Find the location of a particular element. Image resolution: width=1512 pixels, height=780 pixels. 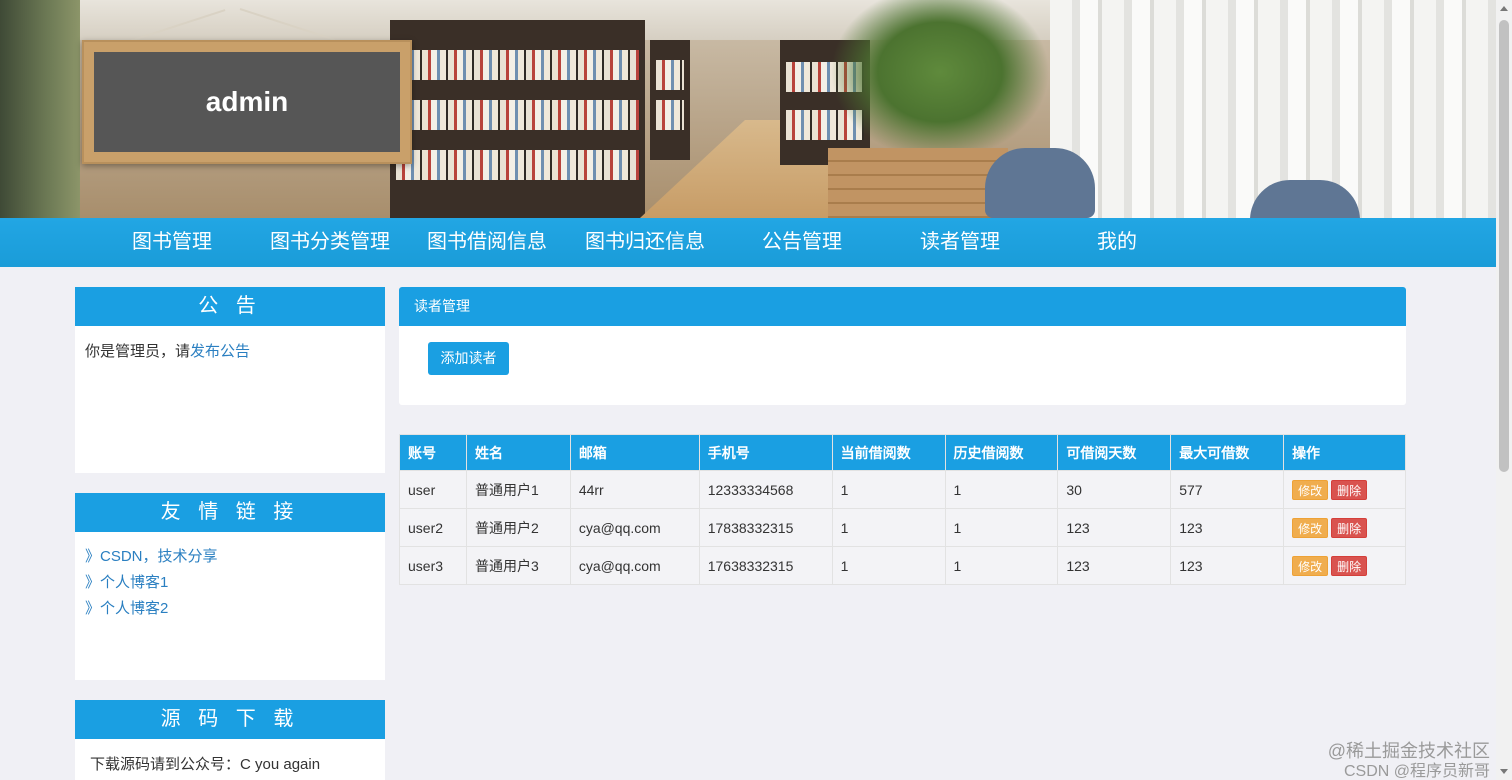

friend-link-csdn: 》CSDN，技术分享 is located at coordinates (230, 557).